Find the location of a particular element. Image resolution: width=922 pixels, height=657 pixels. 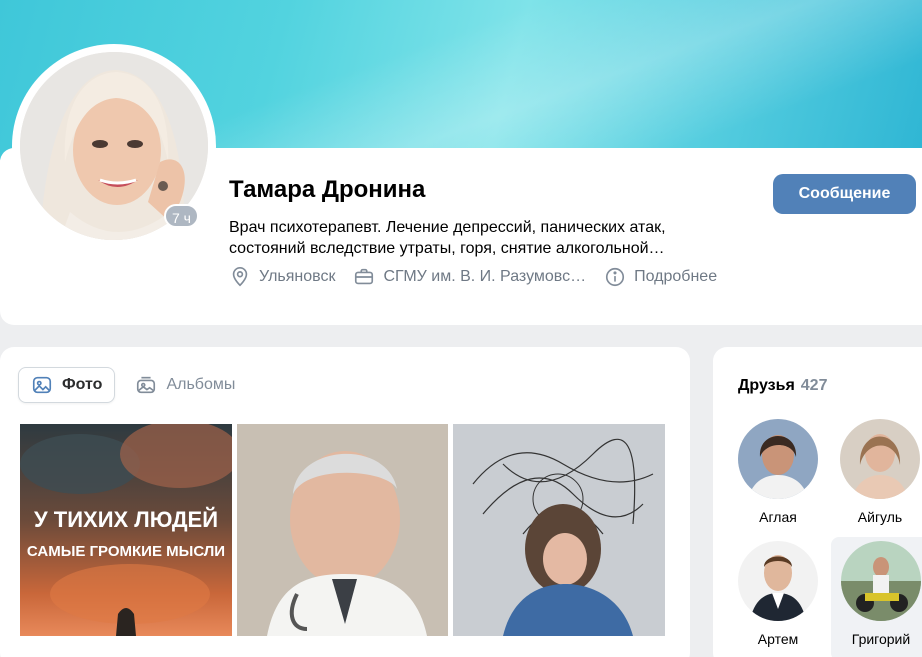

friend-item: Артем is located at coordinates (778, 594).